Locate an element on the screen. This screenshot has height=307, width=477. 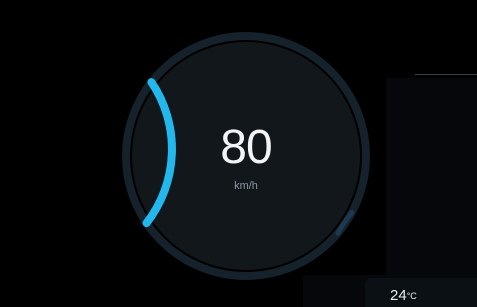
speed-unit: km/h is located at coordinates (246, 186).